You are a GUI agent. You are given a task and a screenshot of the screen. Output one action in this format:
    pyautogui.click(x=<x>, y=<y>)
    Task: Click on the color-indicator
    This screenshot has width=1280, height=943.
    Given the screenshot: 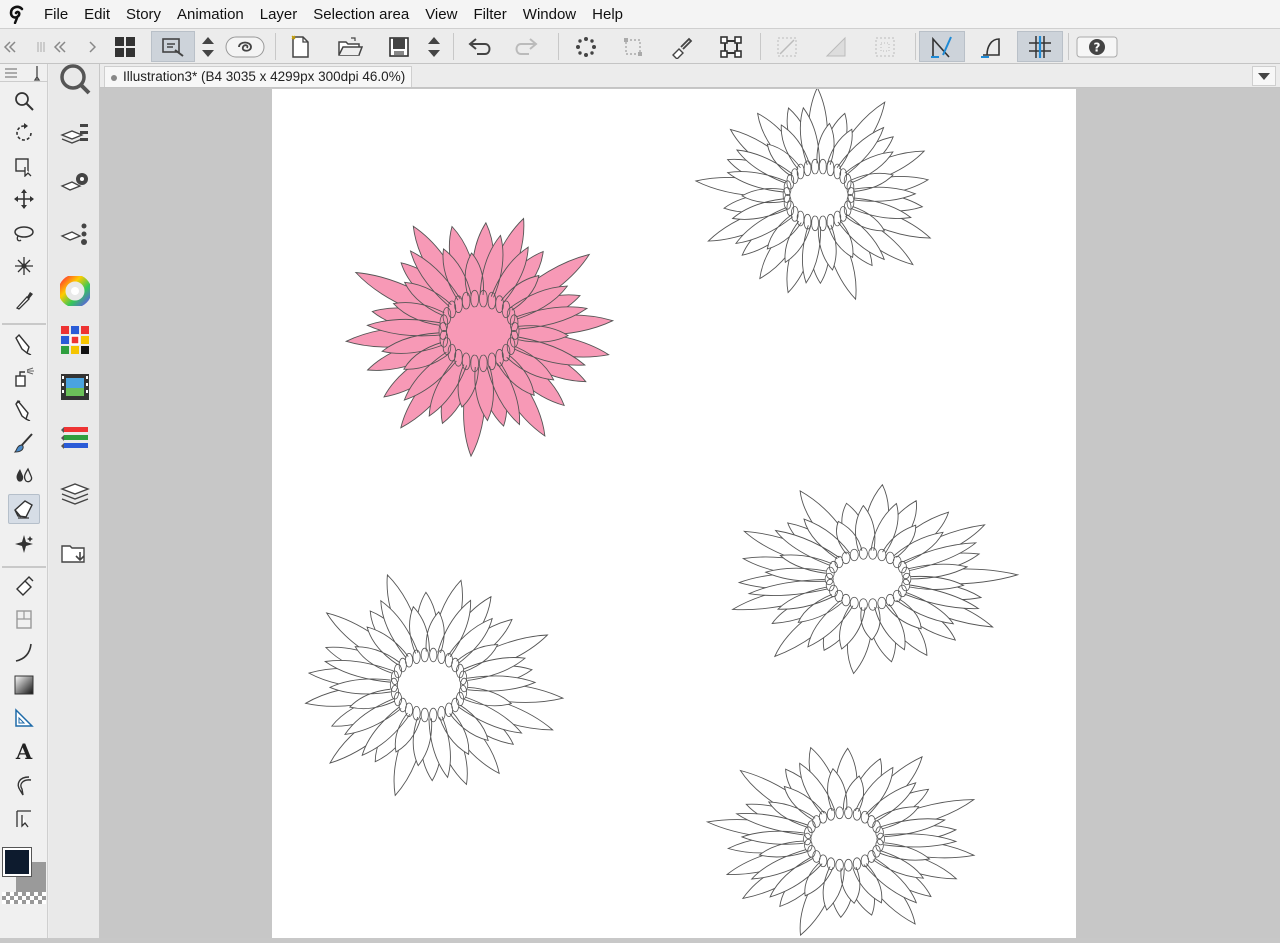 What is the action you would take?
    pyautogui.click(x=24, y=875)
    